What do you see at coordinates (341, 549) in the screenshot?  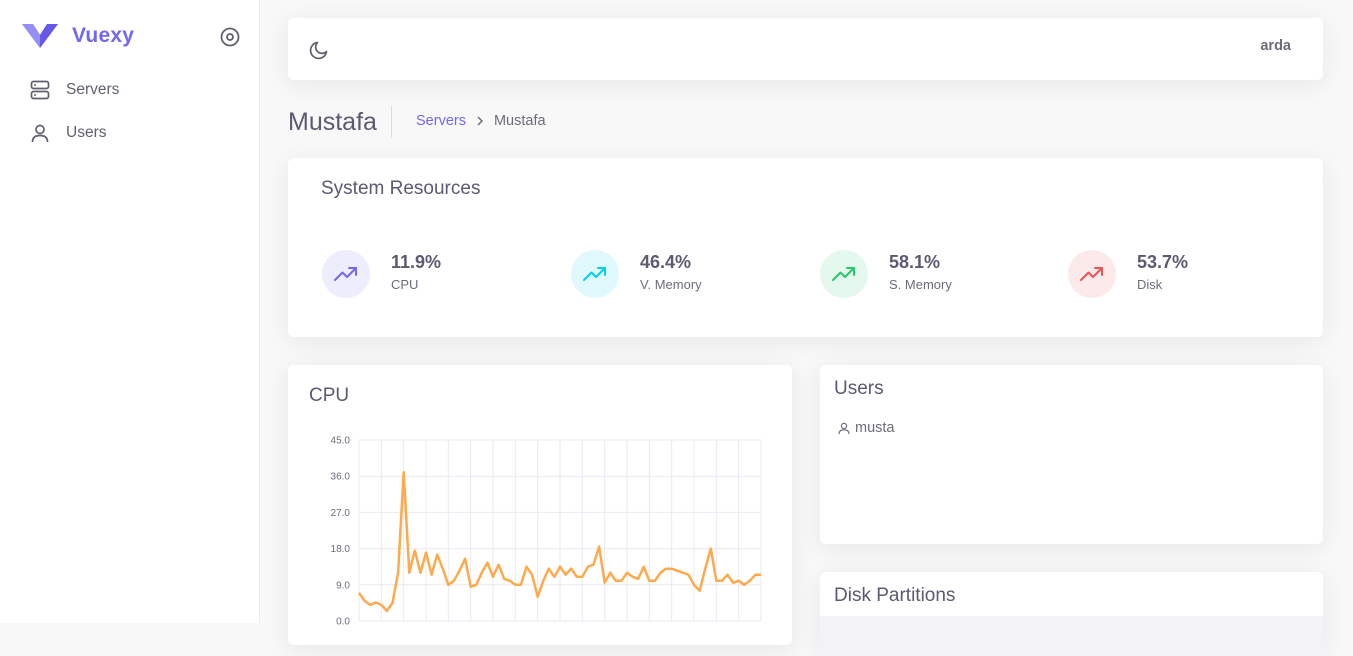 I see `y-tick-label: 18.0` at bounding box center [341, 549].